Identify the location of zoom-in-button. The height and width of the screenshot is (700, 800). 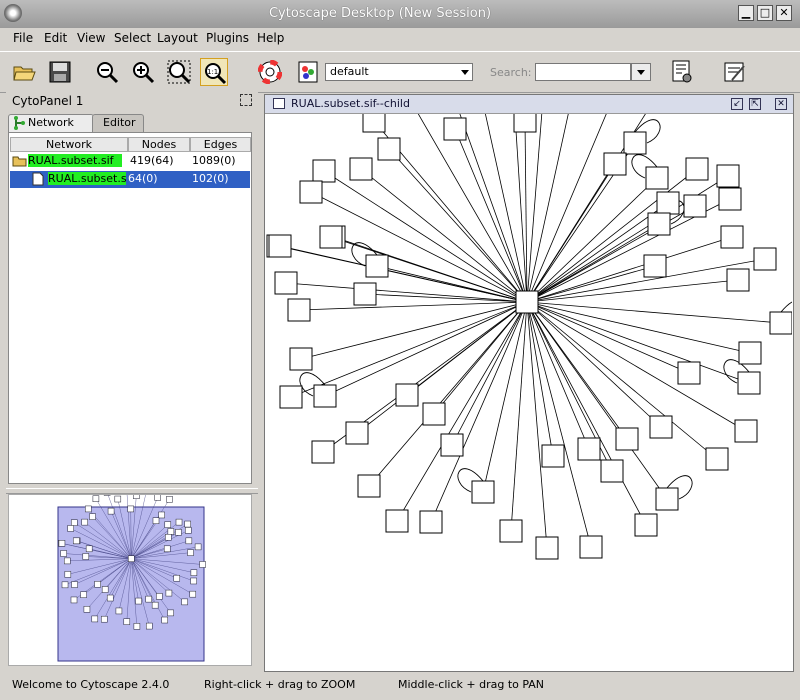
(143, 72).